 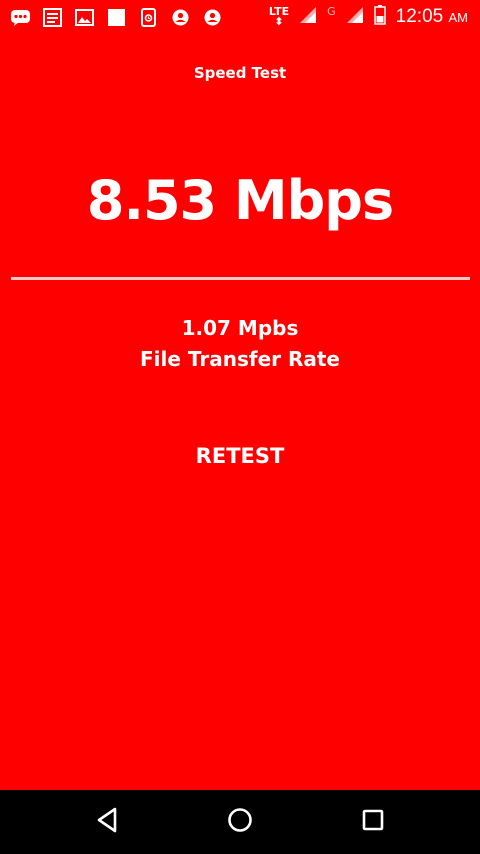 What do you see at coordinates (52, 17) in the screenshot?
I see `news-icon` at bounding box center [52, 17].